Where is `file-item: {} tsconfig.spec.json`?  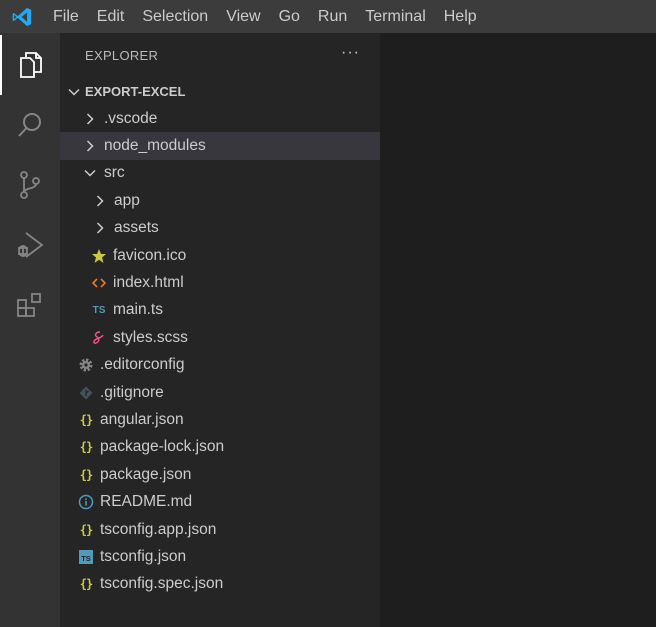
file-item: {} tsconfig.spec.json is located at coordinates (220, 584).